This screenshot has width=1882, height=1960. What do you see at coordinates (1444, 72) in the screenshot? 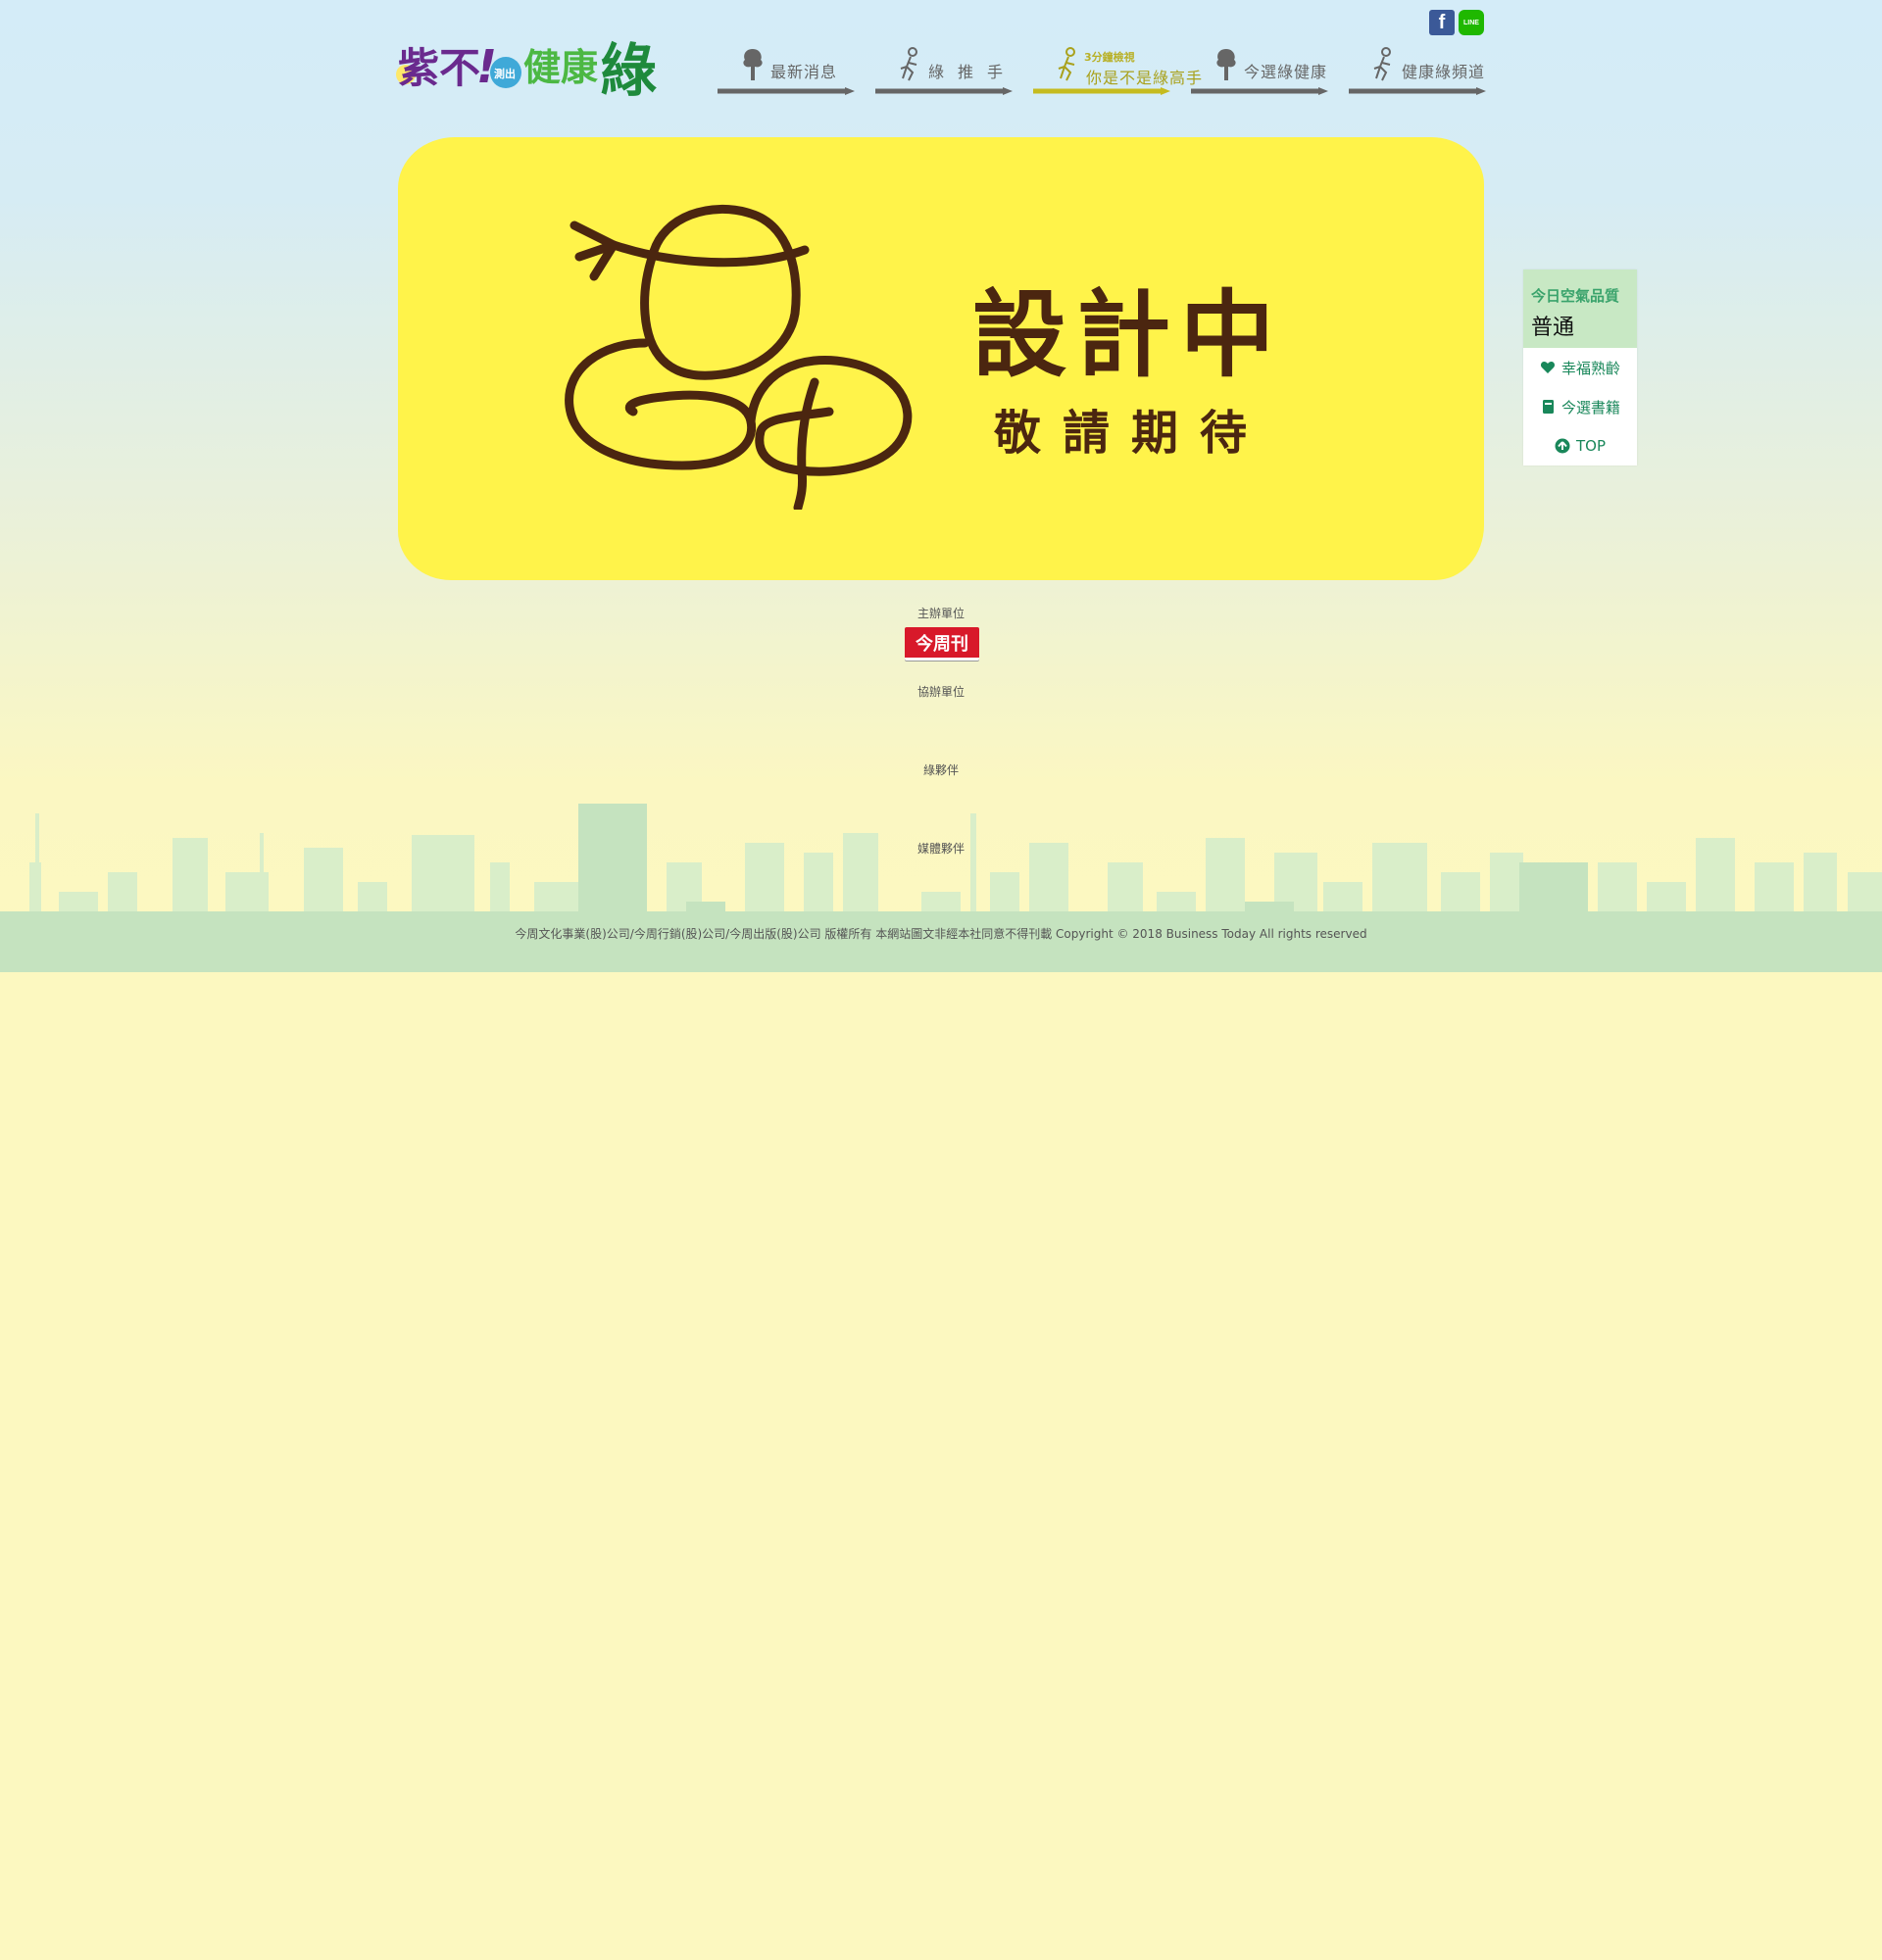
I see `nav-label: 健康綠頻道` at bounding box center [1444, 72].